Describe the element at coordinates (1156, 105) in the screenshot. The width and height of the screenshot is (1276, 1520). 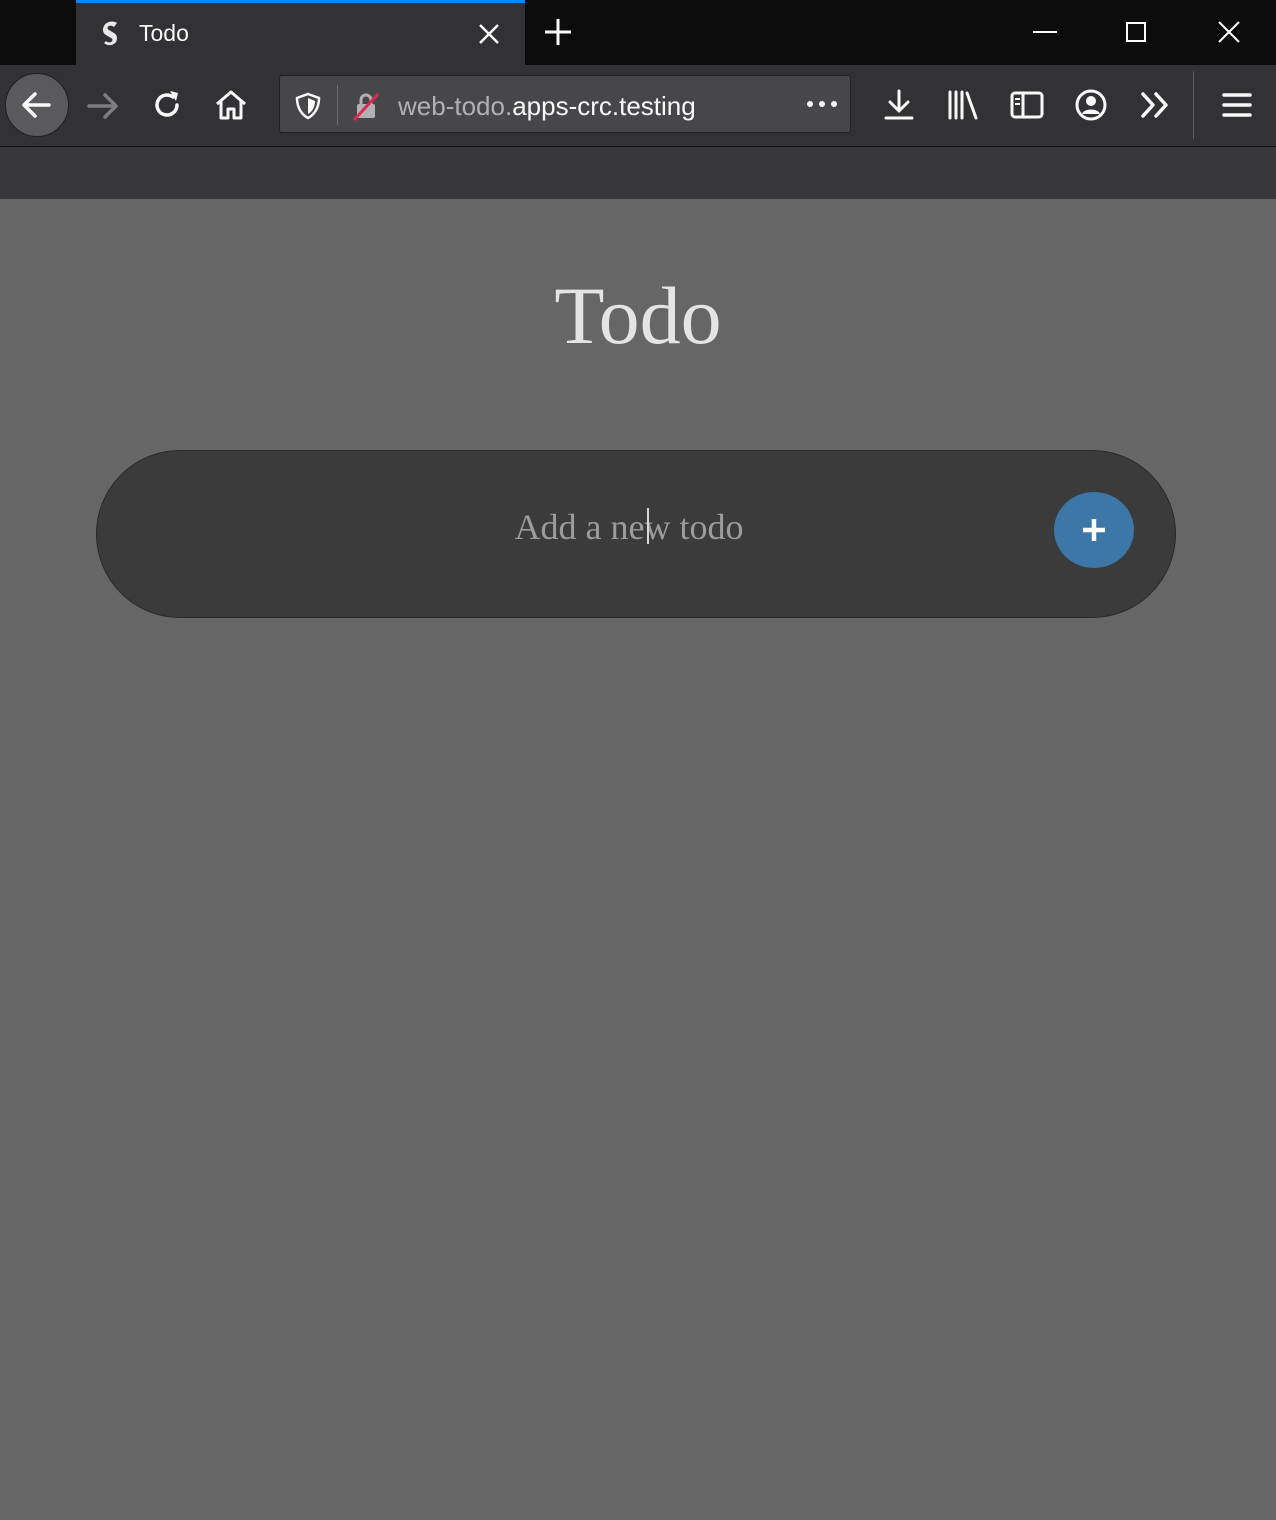
I see `overflow-chevrons-icon` at that location.